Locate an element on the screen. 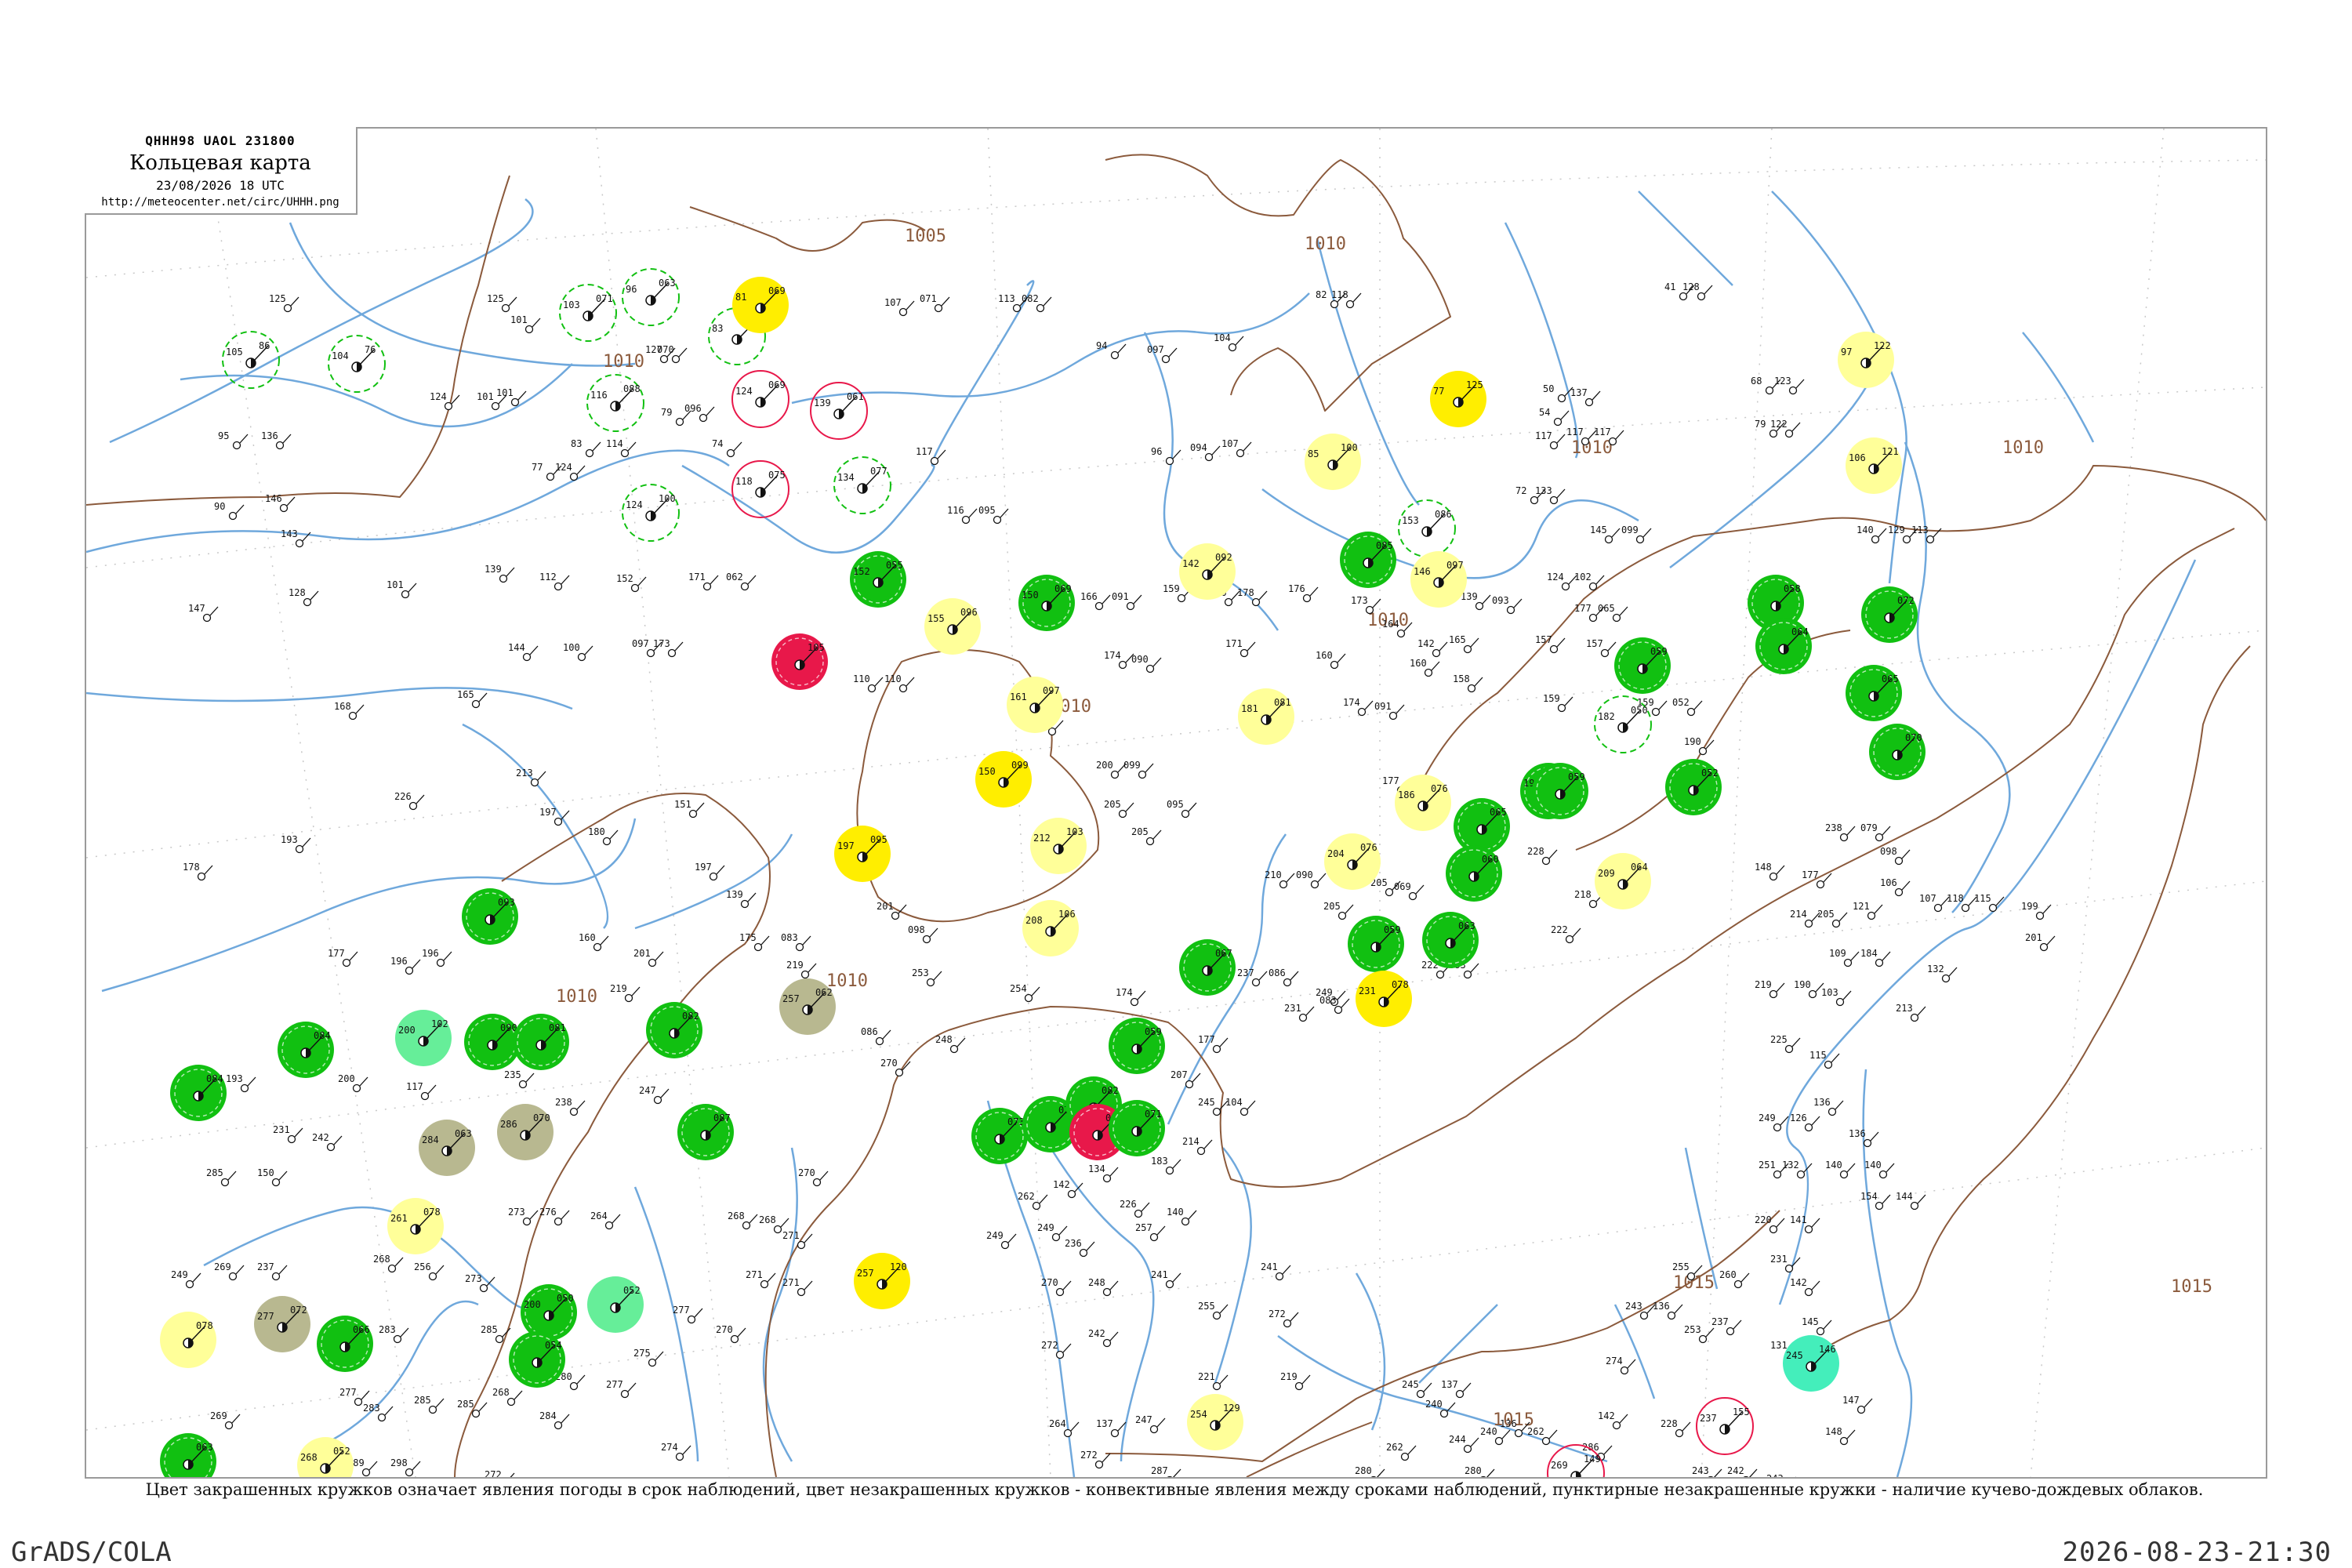 The width and height of the screenshot is (2352, 1568). station-obs: 151 is located at coordinates (689, 808).